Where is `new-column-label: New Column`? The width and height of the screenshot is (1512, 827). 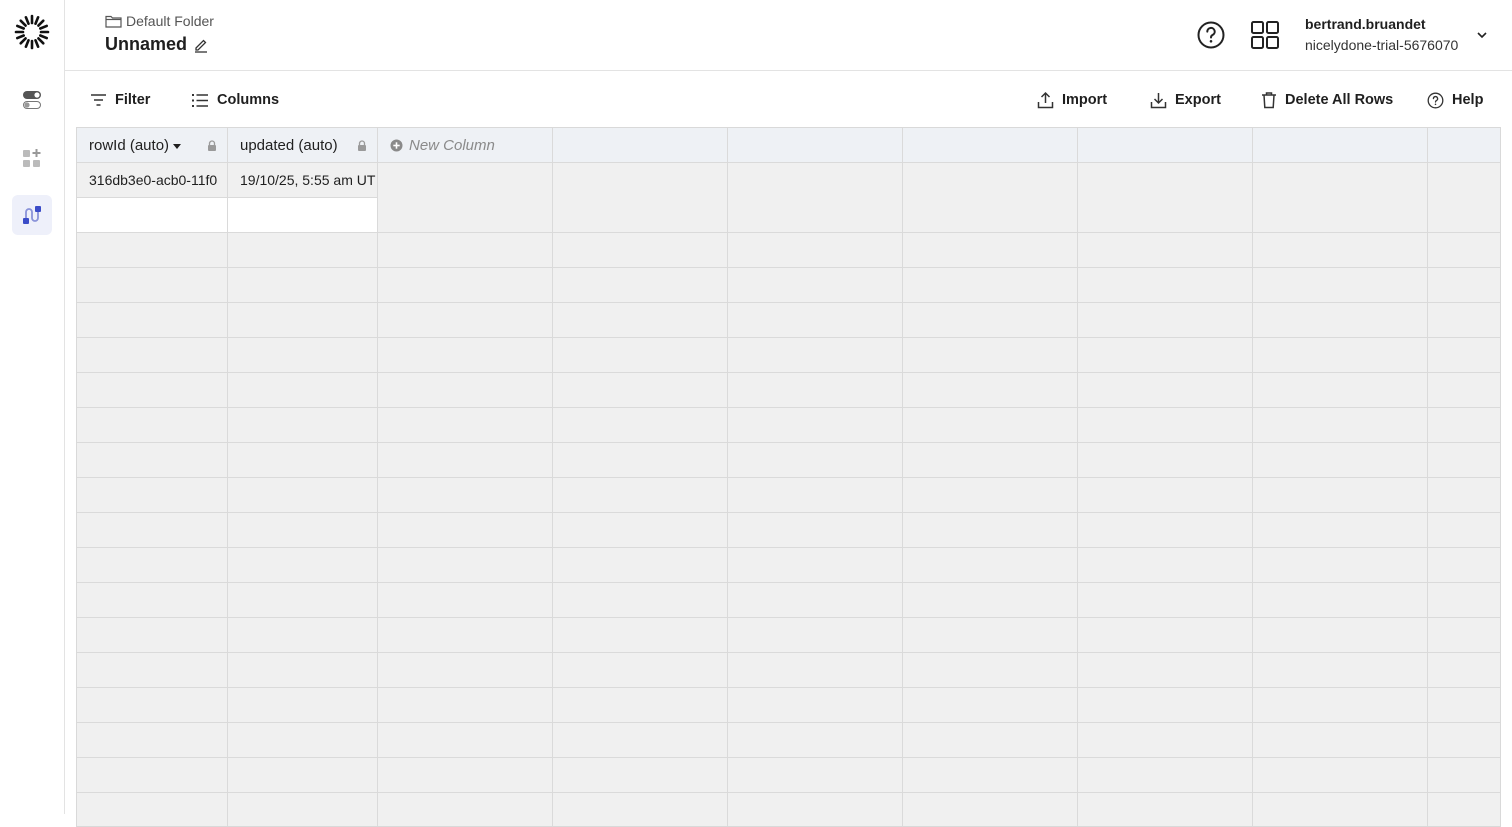
new-column-label: New Column is located at coordinates (452, 145).